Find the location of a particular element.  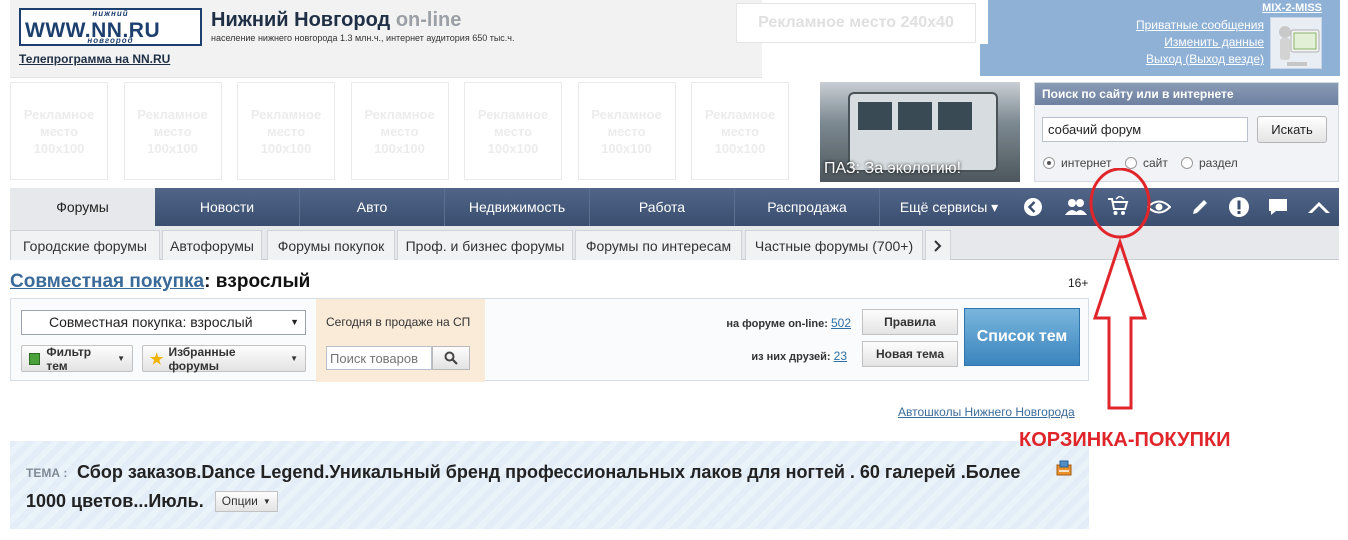

sale-panel: Сегодня в продаже на СП is located at coordinates (400, 340).